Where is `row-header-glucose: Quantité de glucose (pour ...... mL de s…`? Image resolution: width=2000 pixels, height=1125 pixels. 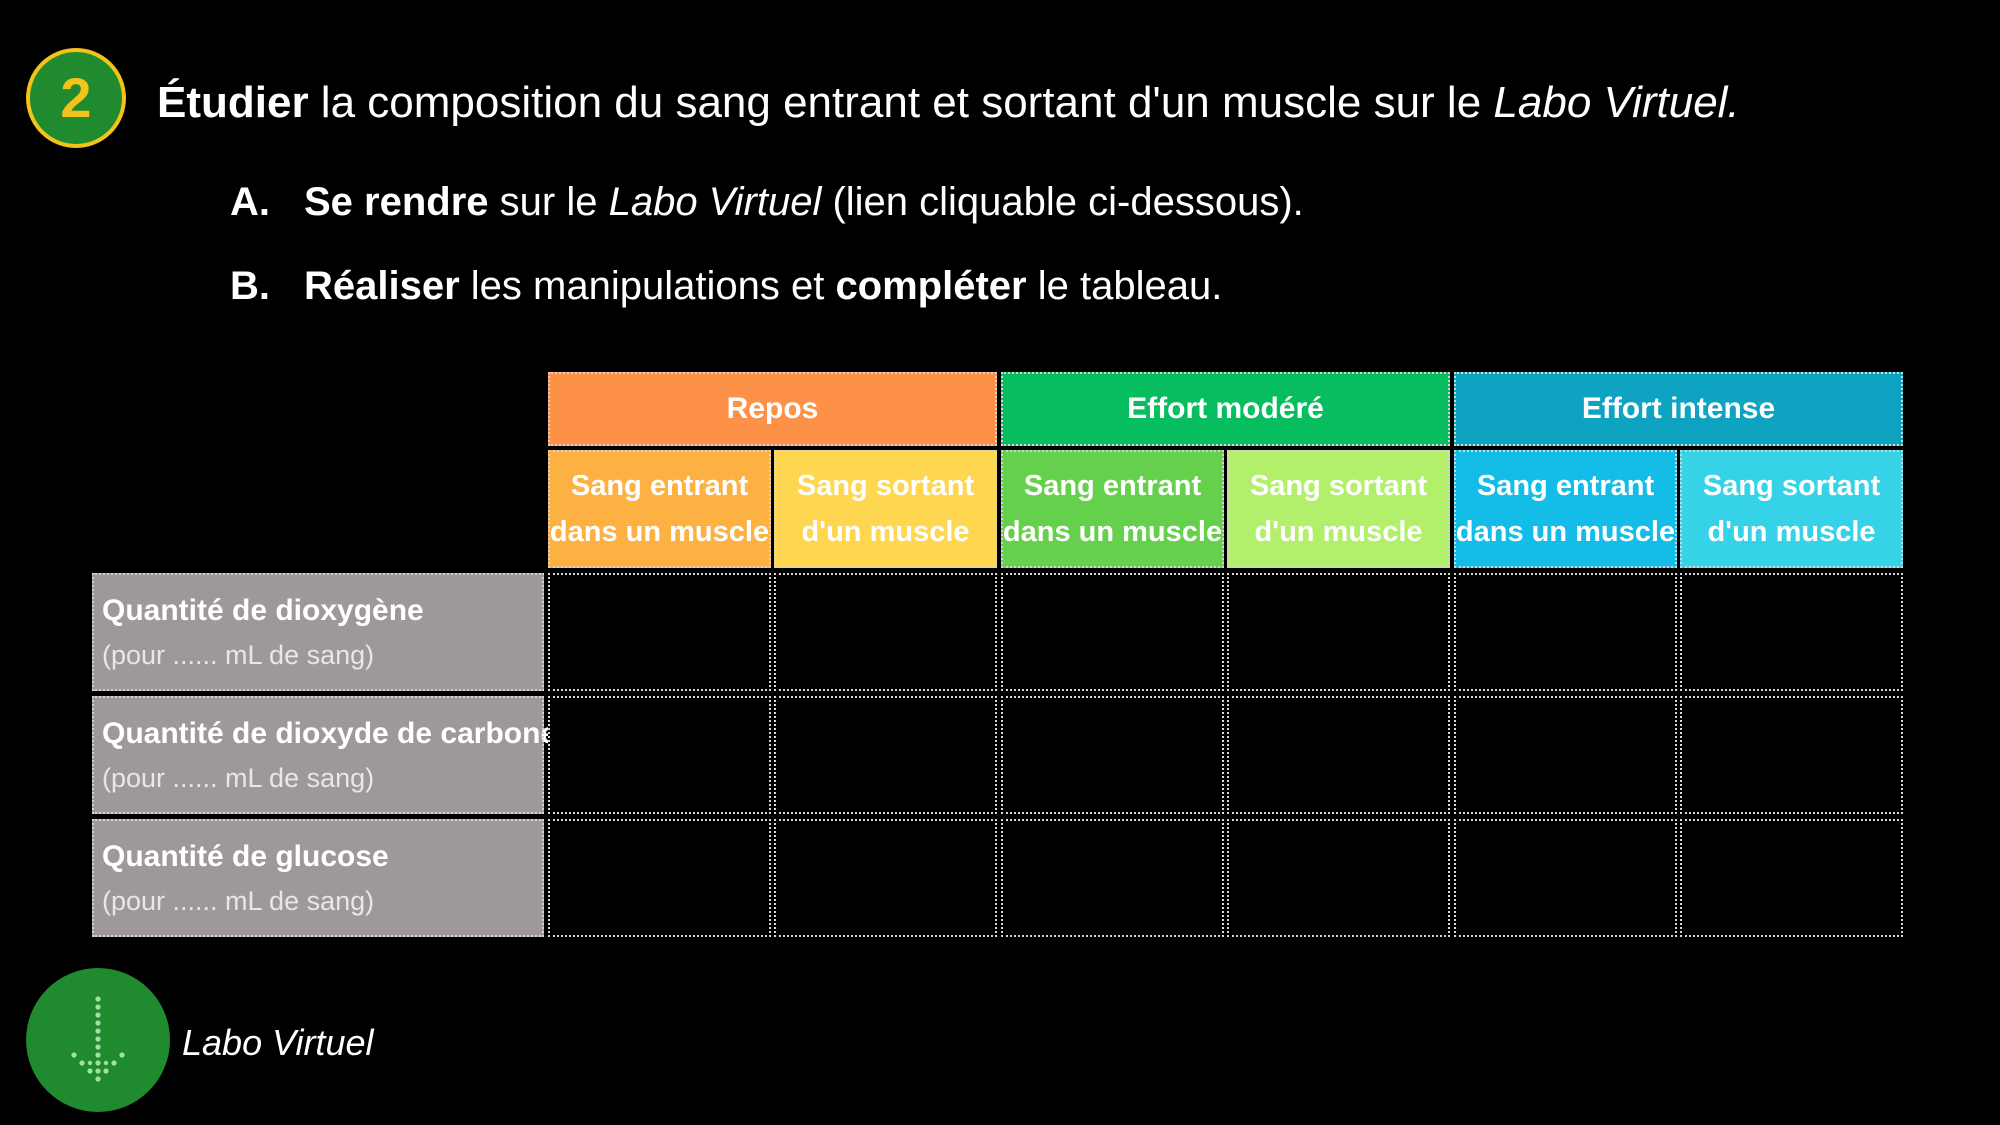 row-header-glucose: Quantité de glucose (pour ...... mL de s… is located at coordinates (318, 878).